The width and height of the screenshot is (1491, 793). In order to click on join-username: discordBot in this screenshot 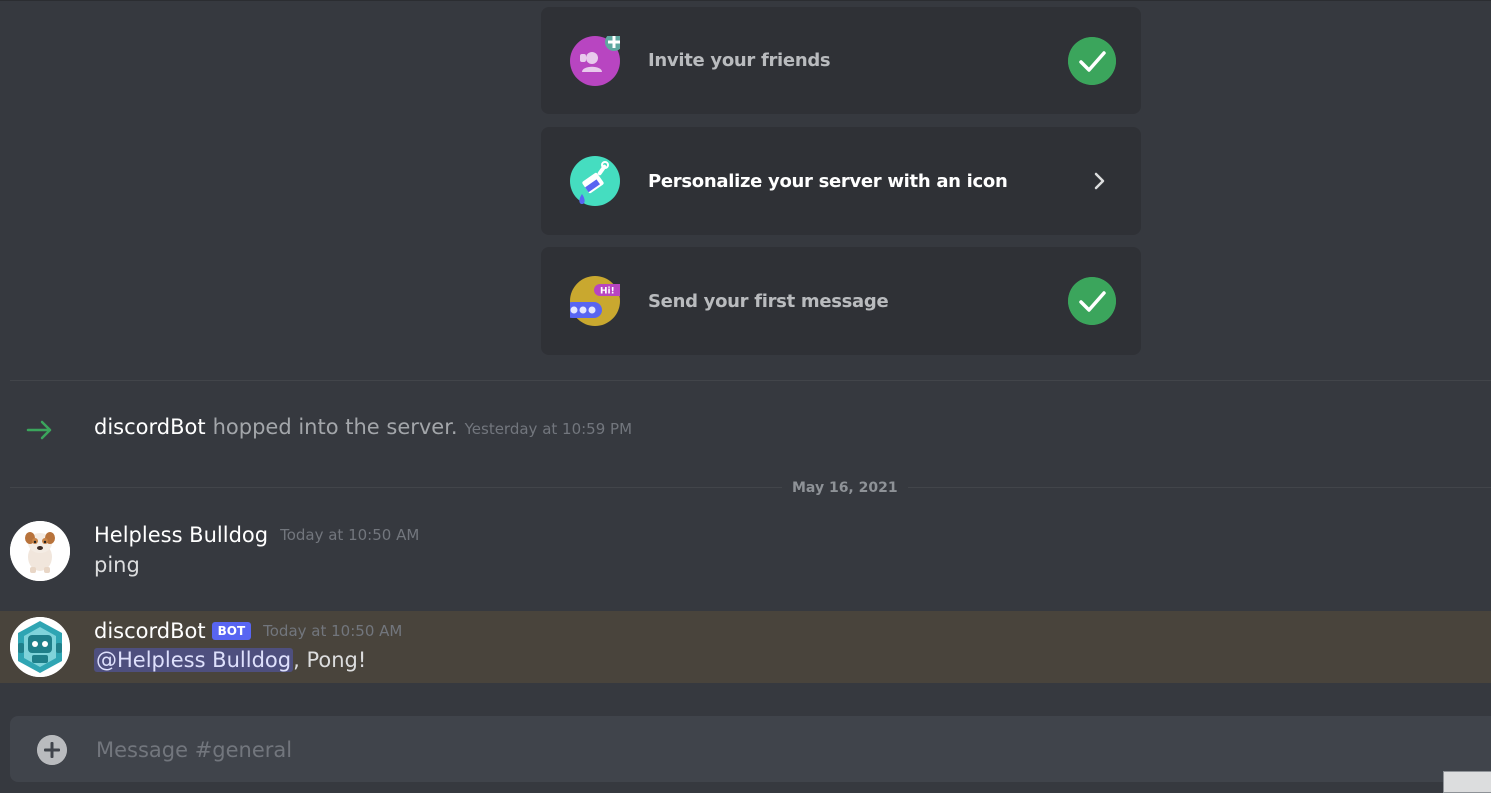, I will do `click(150, 427)`.